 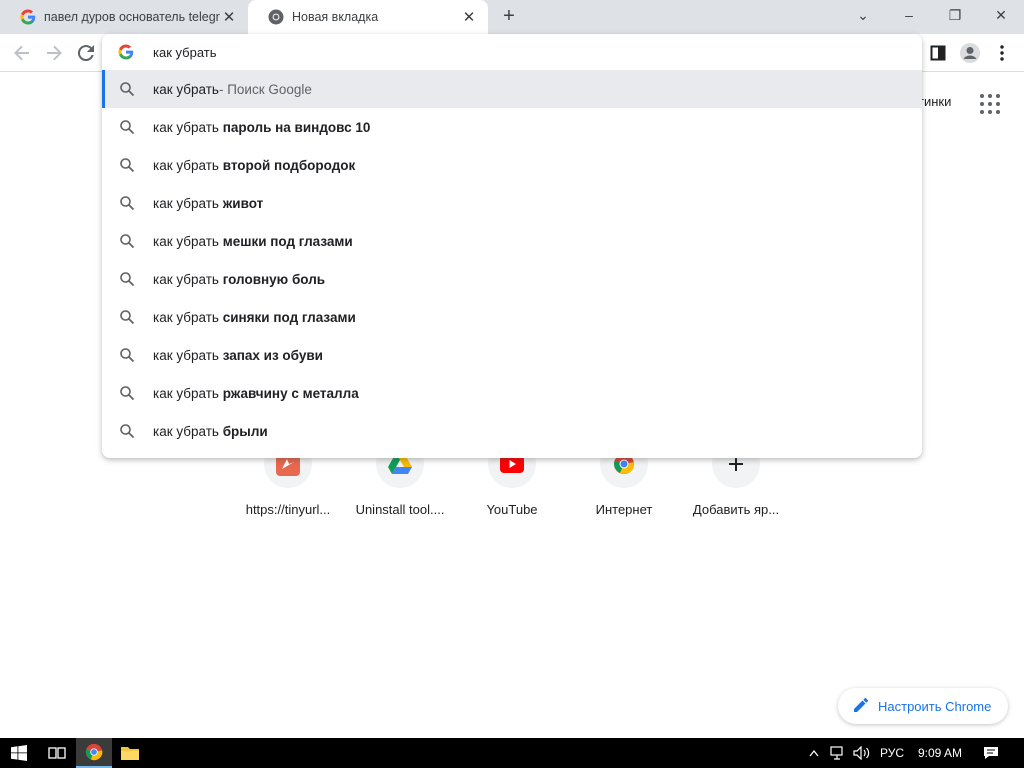 I want to click on suggestion-suffix: - Поиск Google, so click(x=265, y=89).